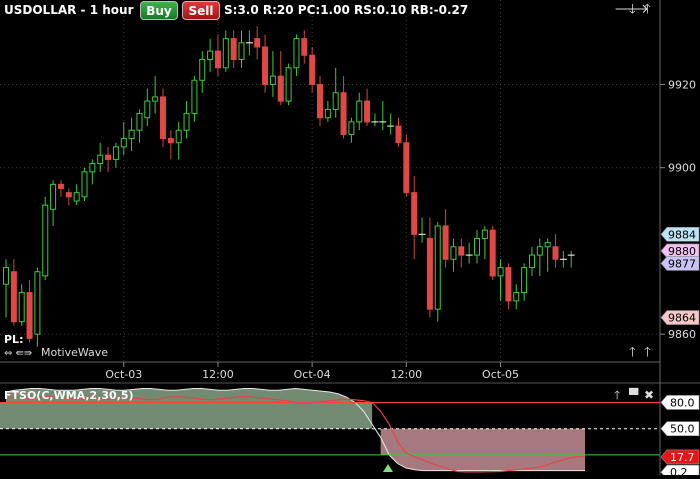 Image resolution: width=700 pixels, height=479 pixels. Describe the element at coordinates (123, 374) in the screenshot. I see `time-tick-label: Oct-03` at that location.